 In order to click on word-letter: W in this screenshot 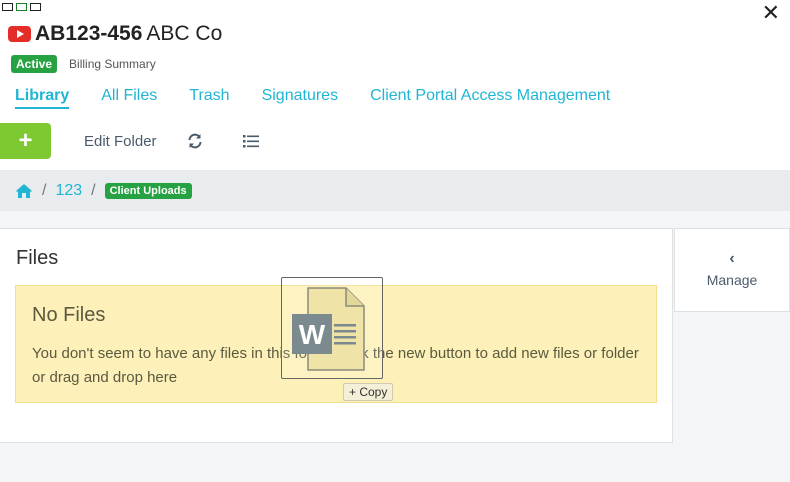, I will do `click(312, 334)`.